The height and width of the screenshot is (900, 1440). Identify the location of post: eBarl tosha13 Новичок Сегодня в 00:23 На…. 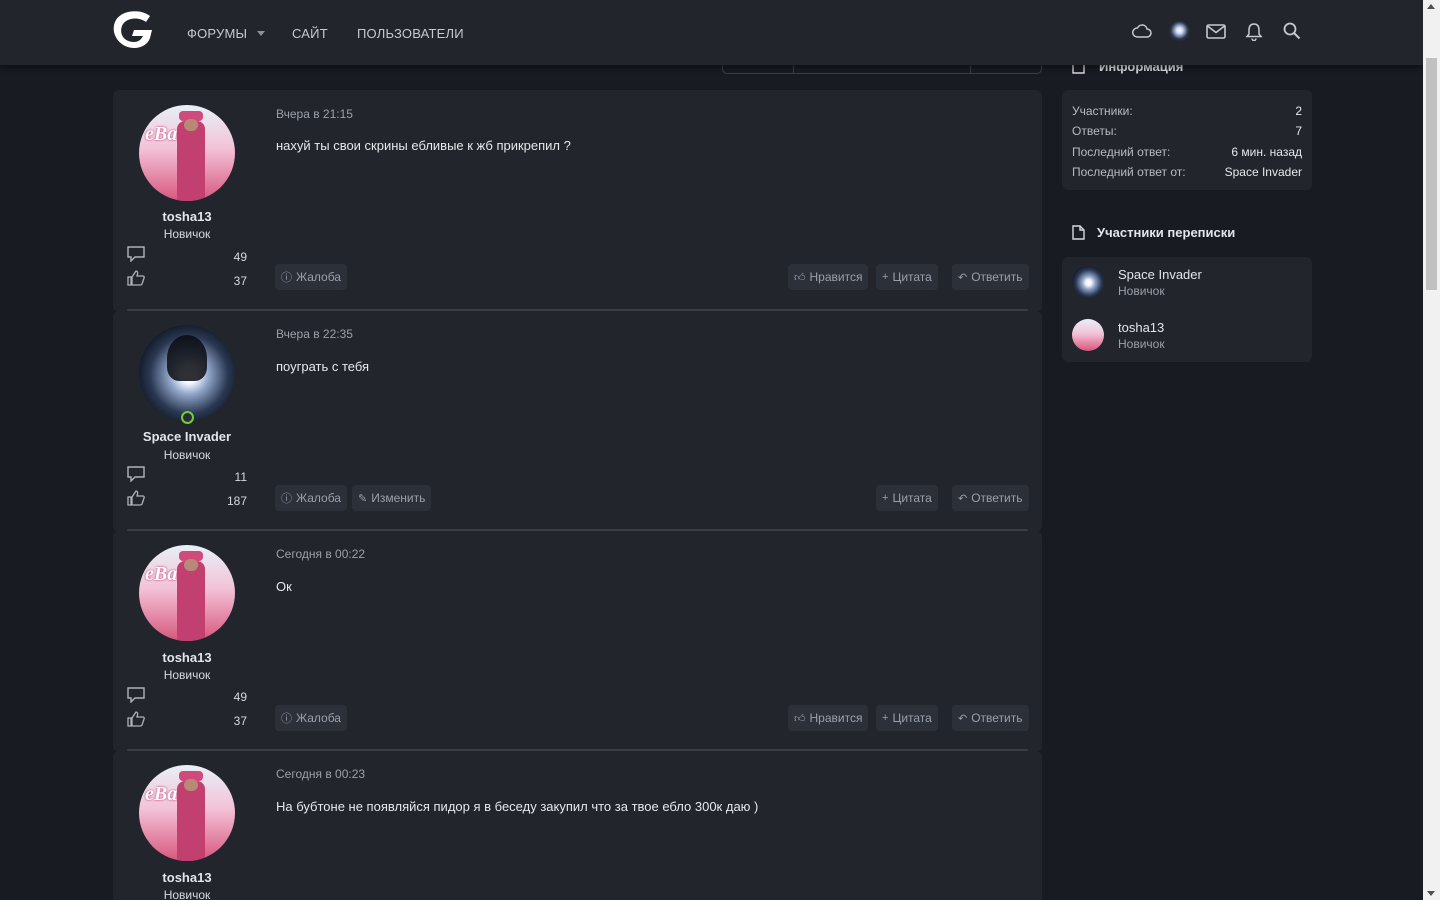
(577, 825).